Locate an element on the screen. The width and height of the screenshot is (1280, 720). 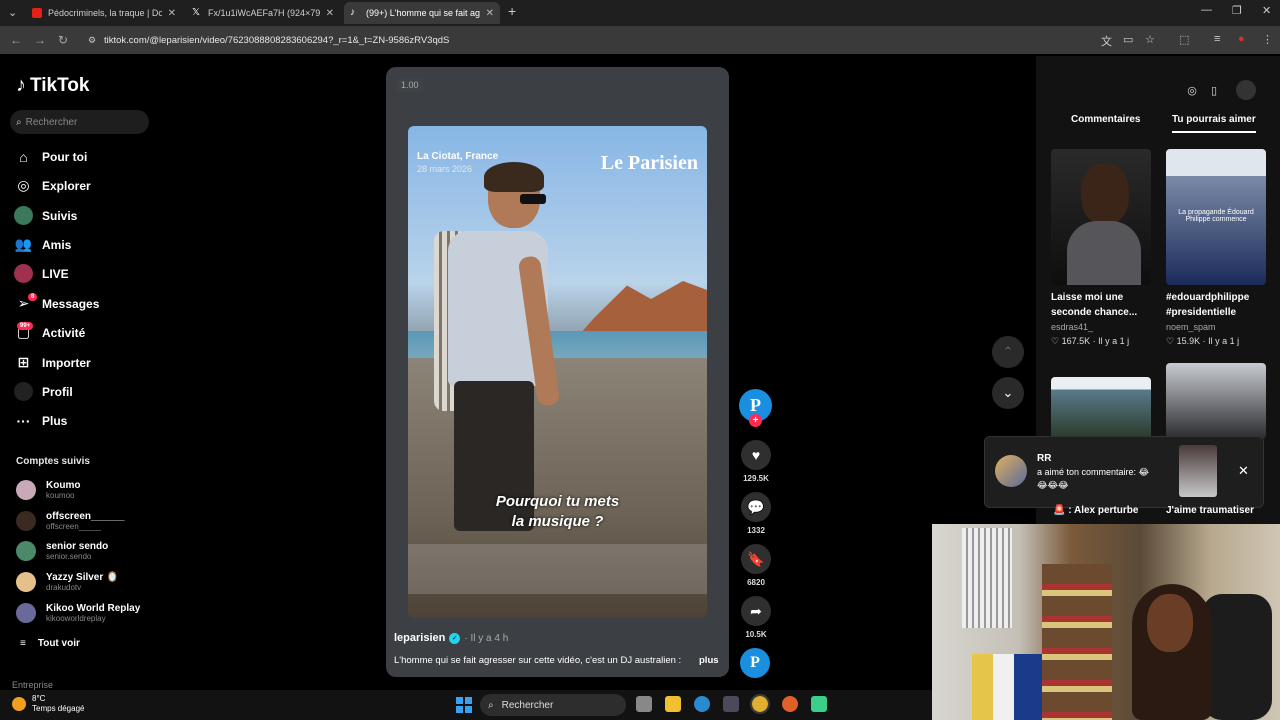
see-all-link: ≡ Tout voir is located at coordinates (50, 643).